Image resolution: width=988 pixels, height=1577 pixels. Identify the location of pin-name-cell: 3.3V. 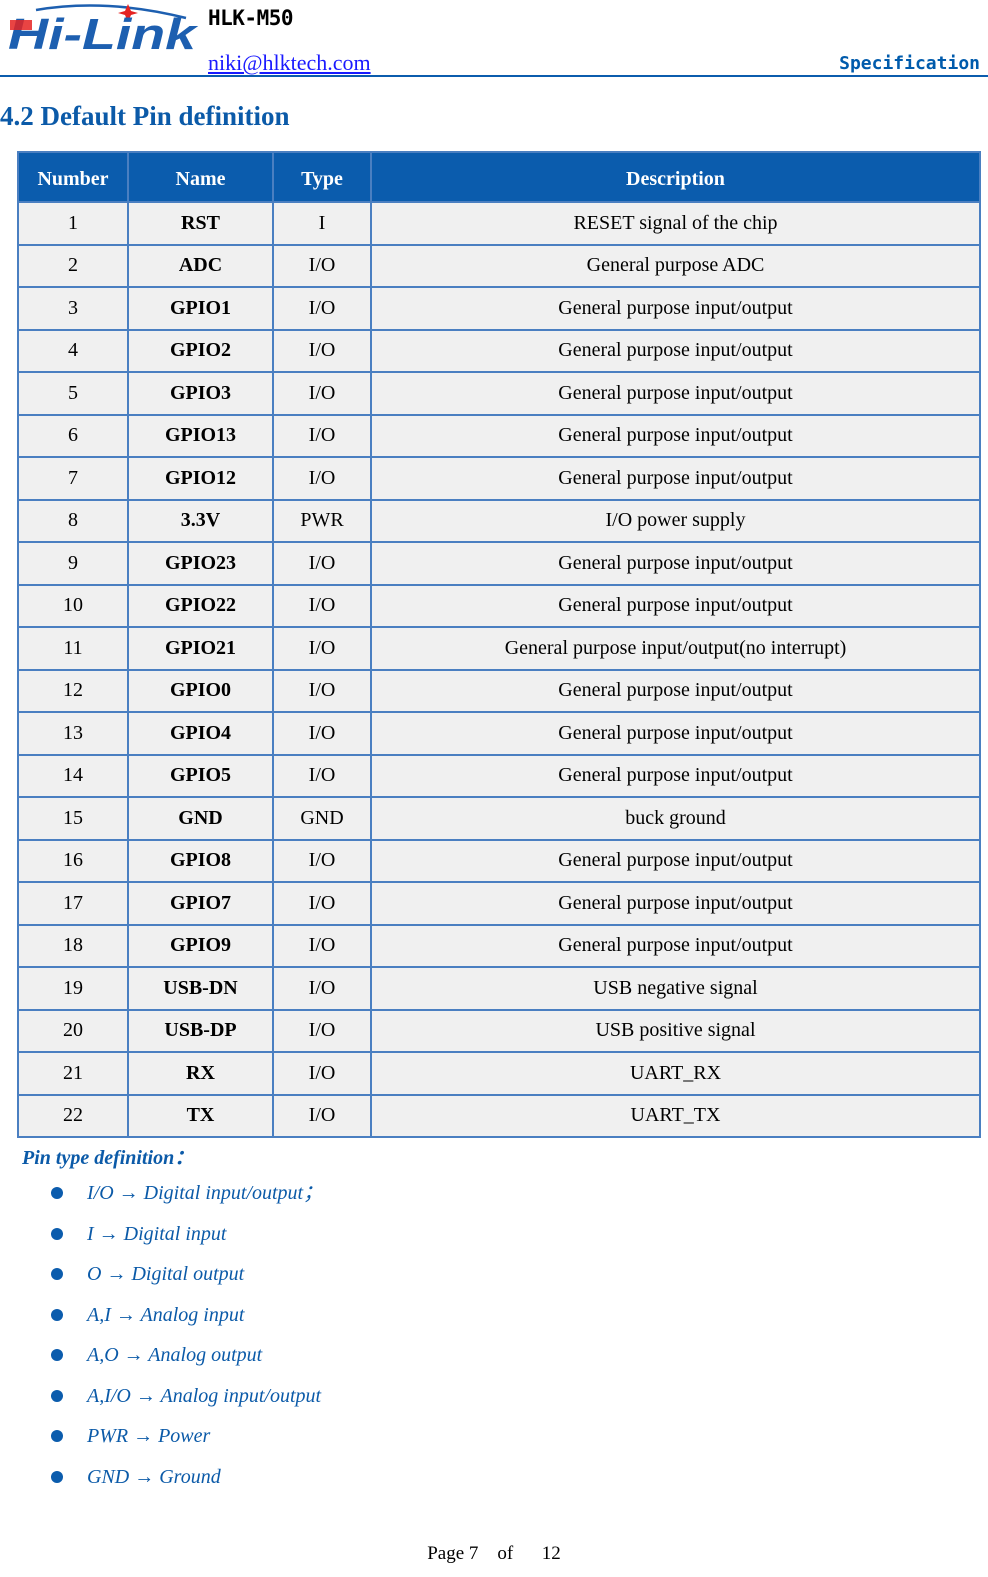
(200, 520).